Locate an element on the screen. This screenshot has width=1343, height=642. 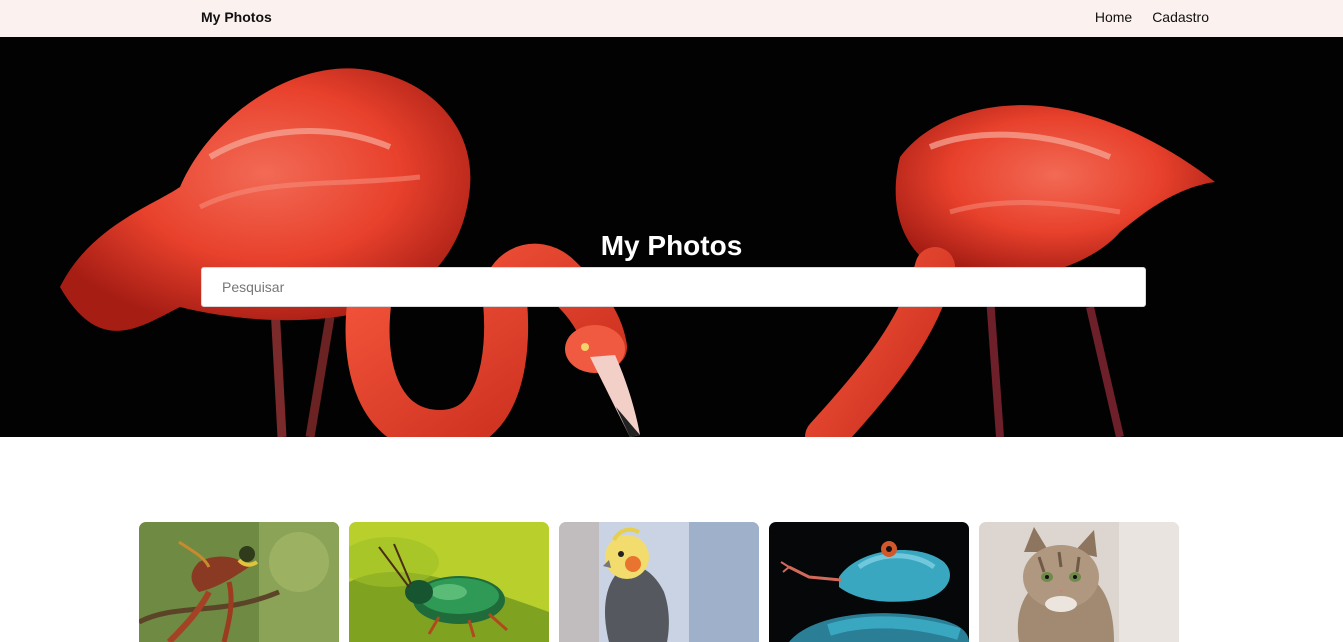
gallery-card-cockatiel is located at coordinates (659, 582).